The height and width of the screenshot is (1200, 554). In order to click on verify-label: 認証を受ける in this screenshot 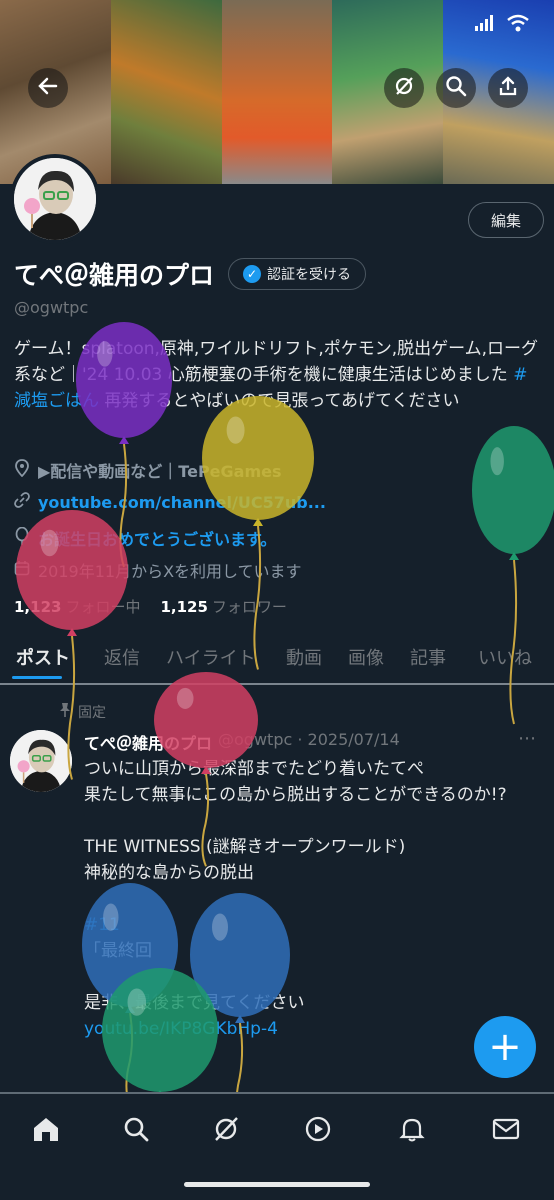, I will do `click(309, 275)`.